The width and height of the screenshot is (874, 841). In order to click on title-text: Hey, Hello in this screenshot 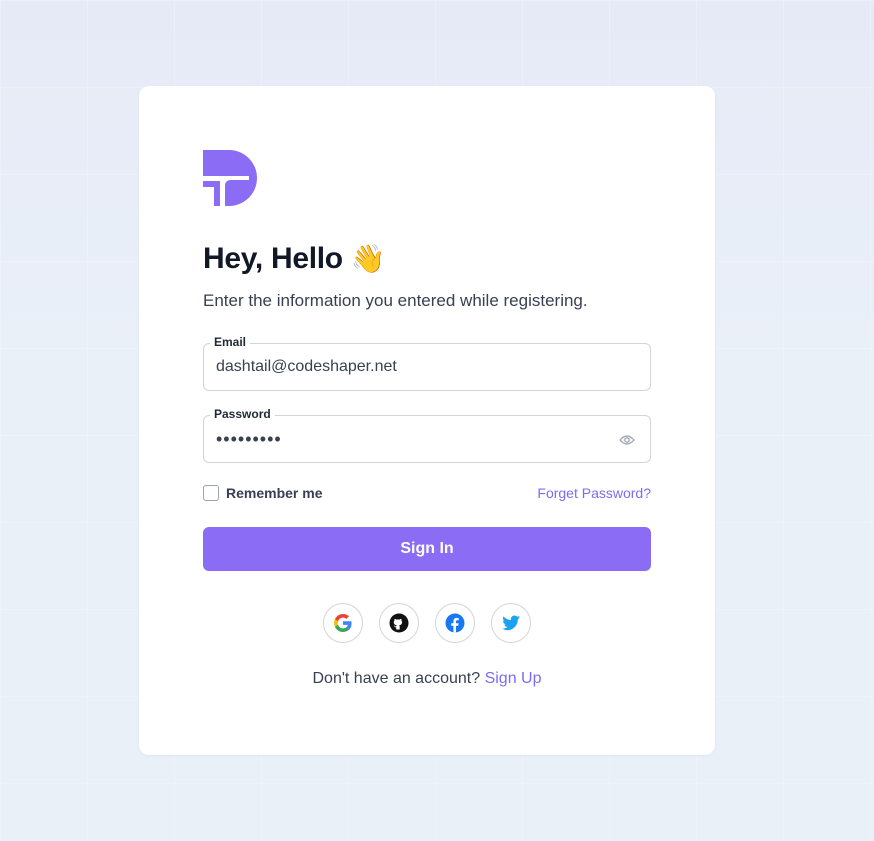, I will do `click(273, 258)`.